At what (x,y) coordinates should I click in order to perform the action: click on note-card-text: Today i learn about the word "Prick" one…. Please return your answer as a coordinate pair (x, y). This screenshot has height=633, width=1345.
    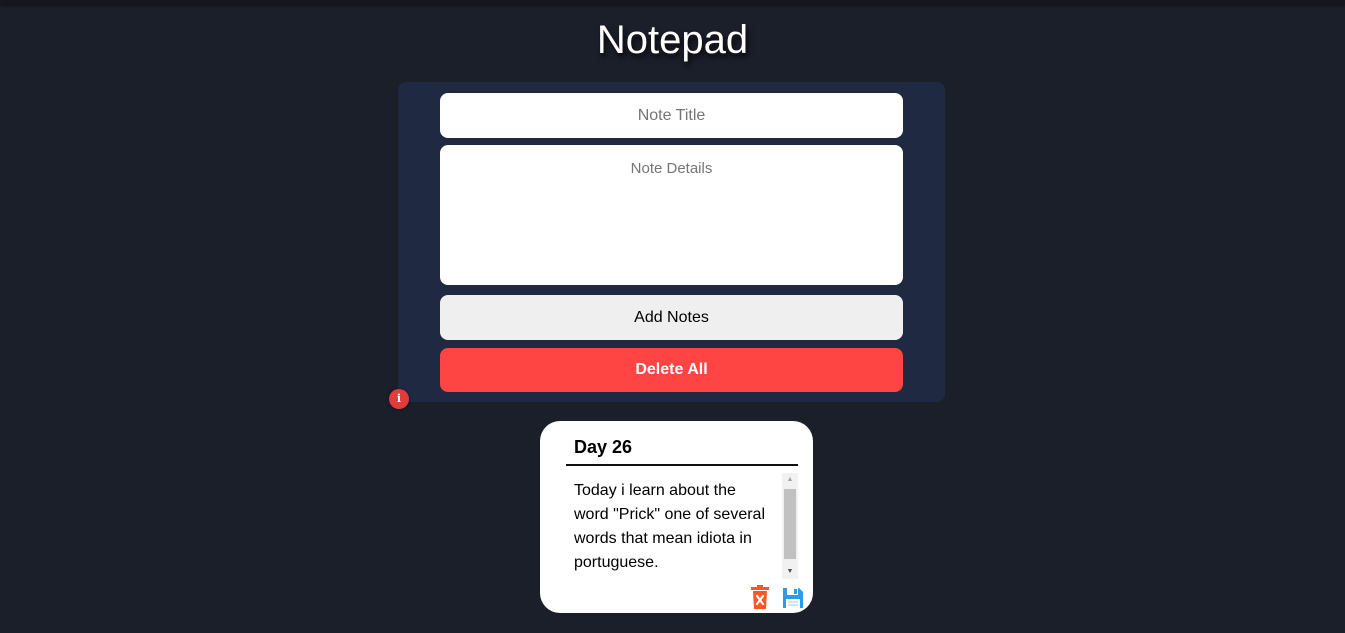
    Looking at the image, I should click on (669, 526).